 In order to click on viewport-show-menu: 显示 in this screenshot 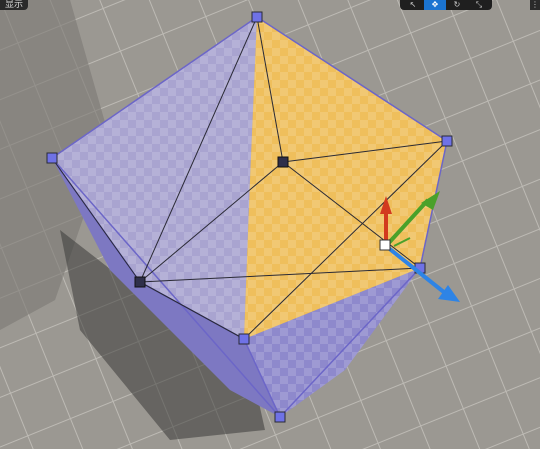, I will do `click(14, 5)`.